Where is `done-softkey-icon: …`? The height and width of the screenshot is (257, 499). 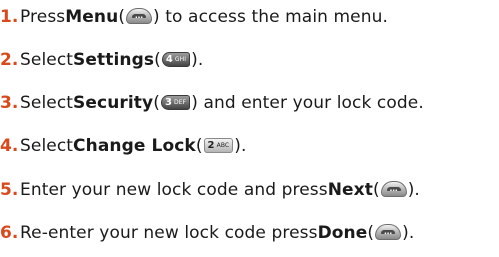 done-softkey-icon: … is located at coordinates (388, 232).